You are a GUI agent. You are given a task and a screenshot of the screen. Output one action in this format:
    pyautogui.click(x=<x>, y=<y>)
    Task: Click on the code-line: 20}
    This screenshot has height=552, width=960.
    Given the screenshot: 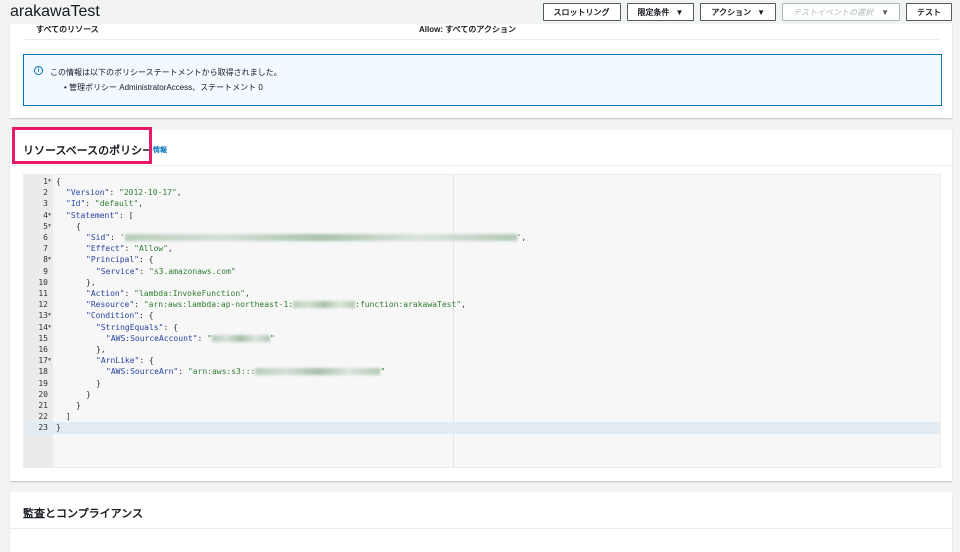 What is the action you would take?
    pyautogui.click(x=482, y=394)
    